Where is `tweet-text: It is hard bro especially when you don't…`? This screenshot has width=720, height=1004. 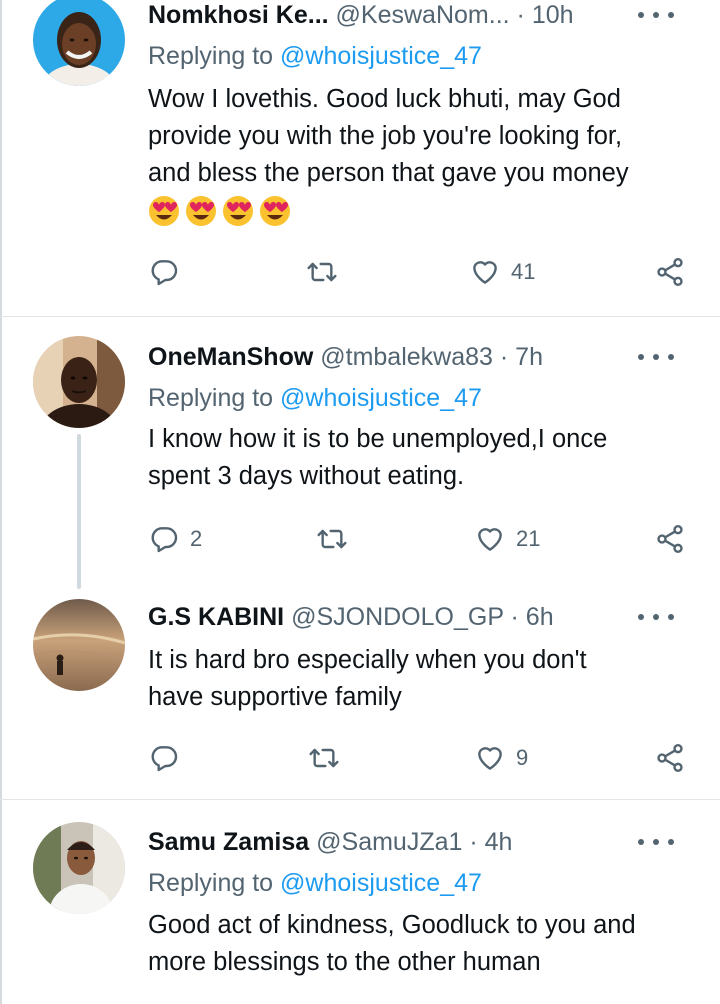
tweet-text: It is hard bro especially when you don't… is located at coordinates (428, 679).